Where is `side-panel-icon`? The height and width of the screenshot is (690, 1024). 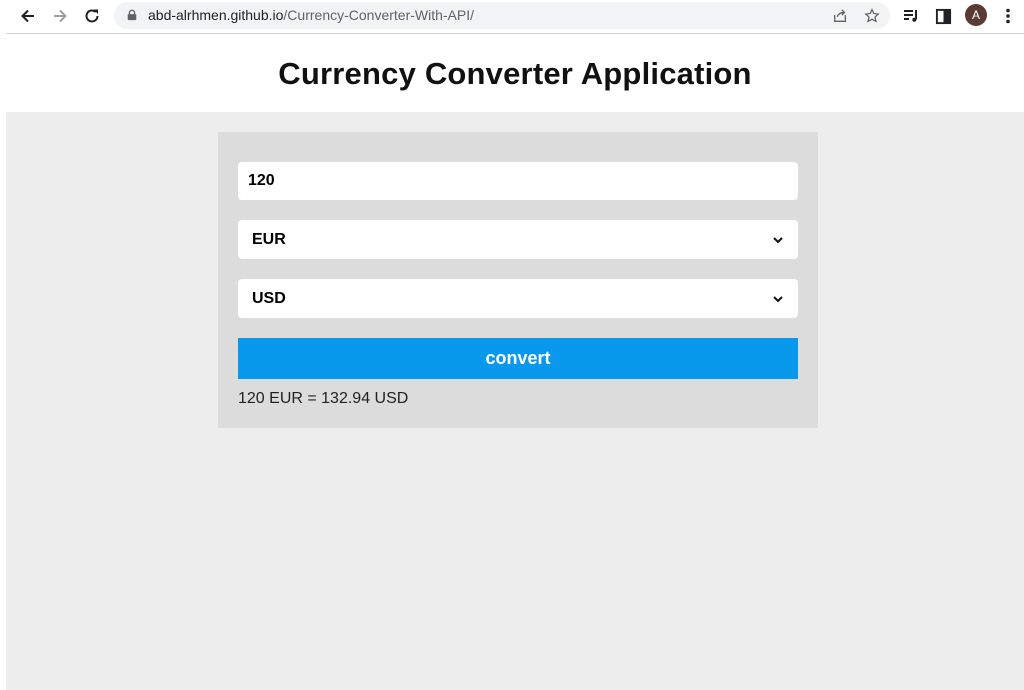
side-panel-icon is located at coordinates (943, 16).